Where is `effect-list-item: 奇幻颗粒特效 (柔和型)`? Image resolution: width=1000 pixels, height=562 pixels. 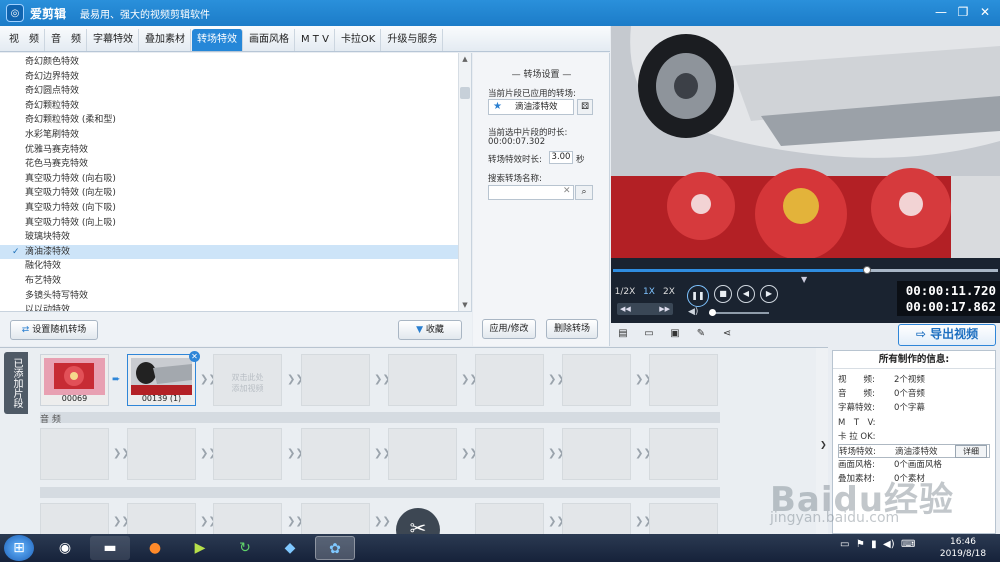
effect-list-item: 奇幻颗粒特效 (柔和型) is located at coordinates (229, 120).